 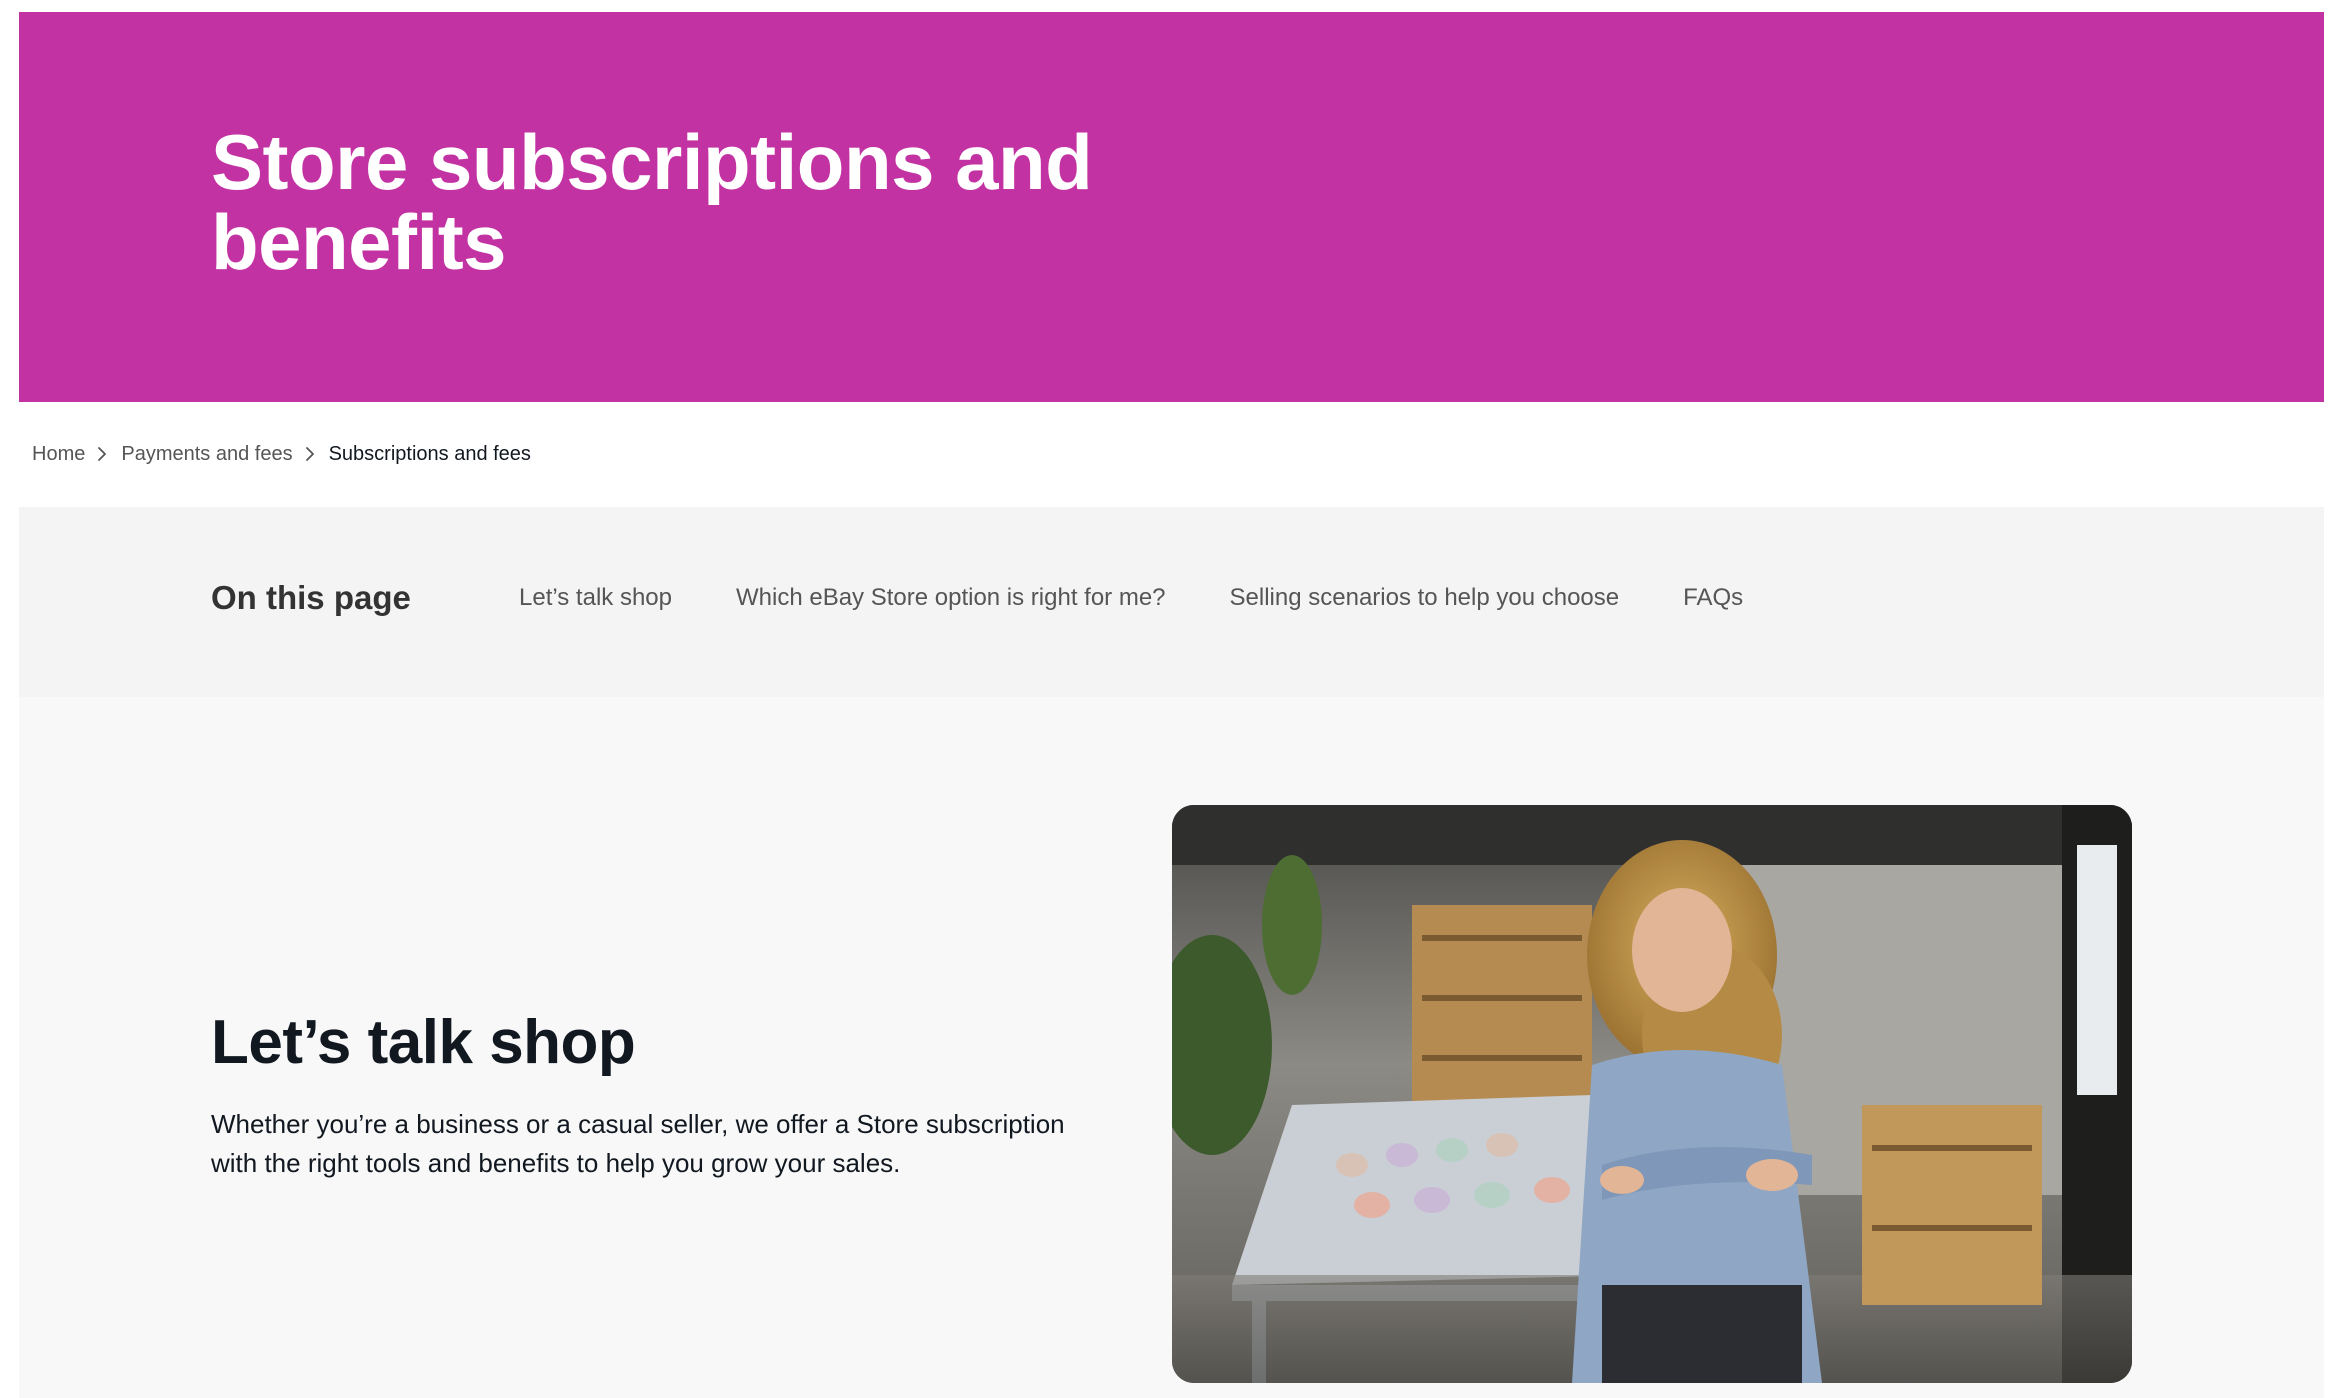 What do you see at coordinates (206, 454) in the screenshot?
I see `breadcrumb-payments-link: Payments and fees` at bounding box center [206, 454].